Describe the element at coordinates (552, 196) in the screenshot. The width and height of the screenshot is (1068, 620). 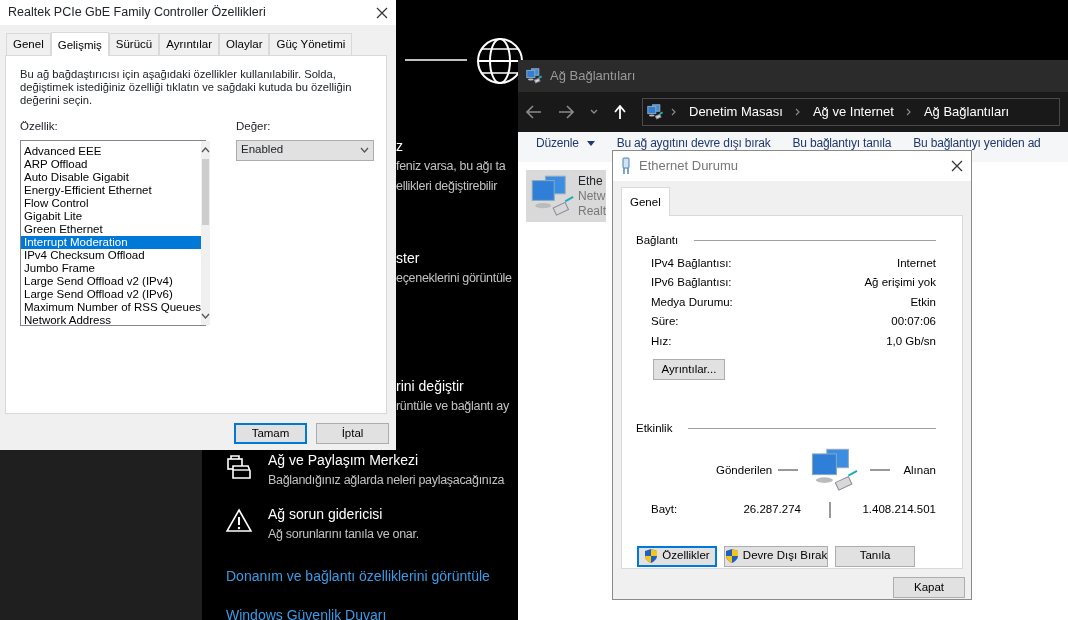
I see `computers-cable-icon` at that location.